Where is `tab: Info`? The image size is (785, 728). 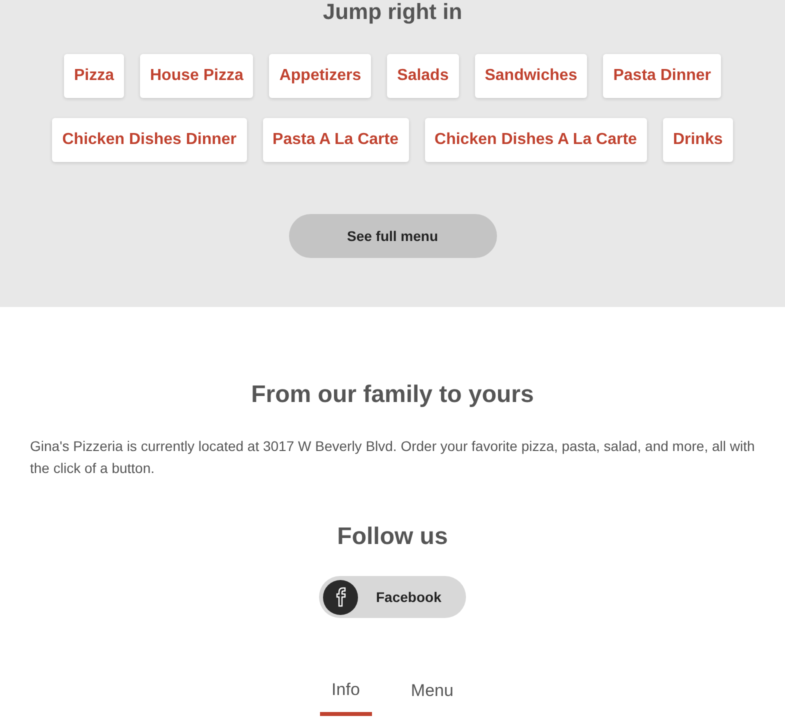 tab: Info is located at coordinates (346, 696).